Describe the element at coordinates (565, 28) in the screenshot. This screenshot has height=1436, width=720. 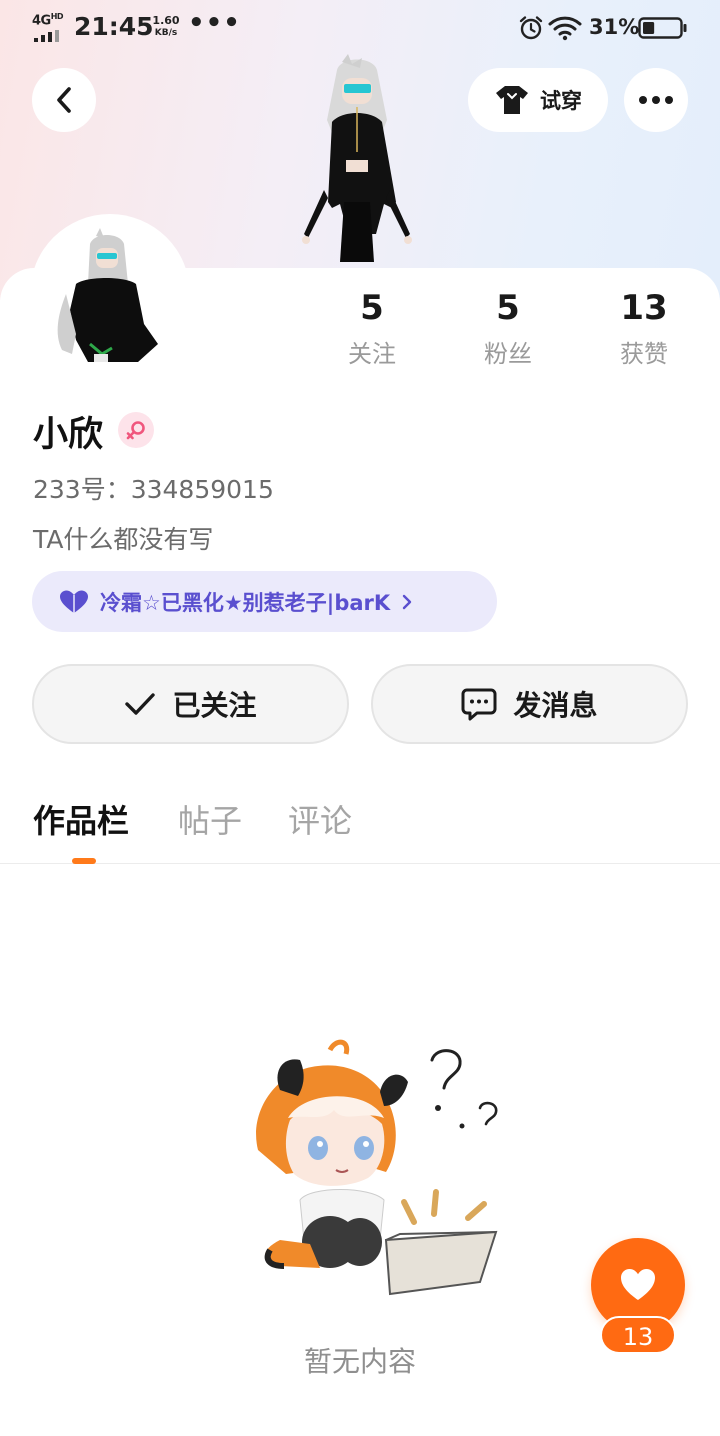
I see `wifi-icon` at that location.